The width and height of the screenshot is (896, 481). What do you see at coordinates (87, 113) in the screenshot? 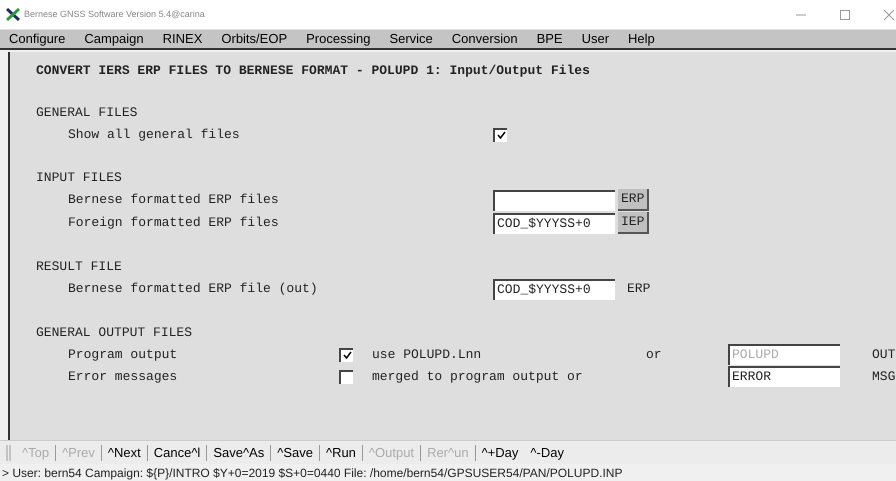
I see `section-heading: GENERAL FILES` at bounding box center [87, 113].